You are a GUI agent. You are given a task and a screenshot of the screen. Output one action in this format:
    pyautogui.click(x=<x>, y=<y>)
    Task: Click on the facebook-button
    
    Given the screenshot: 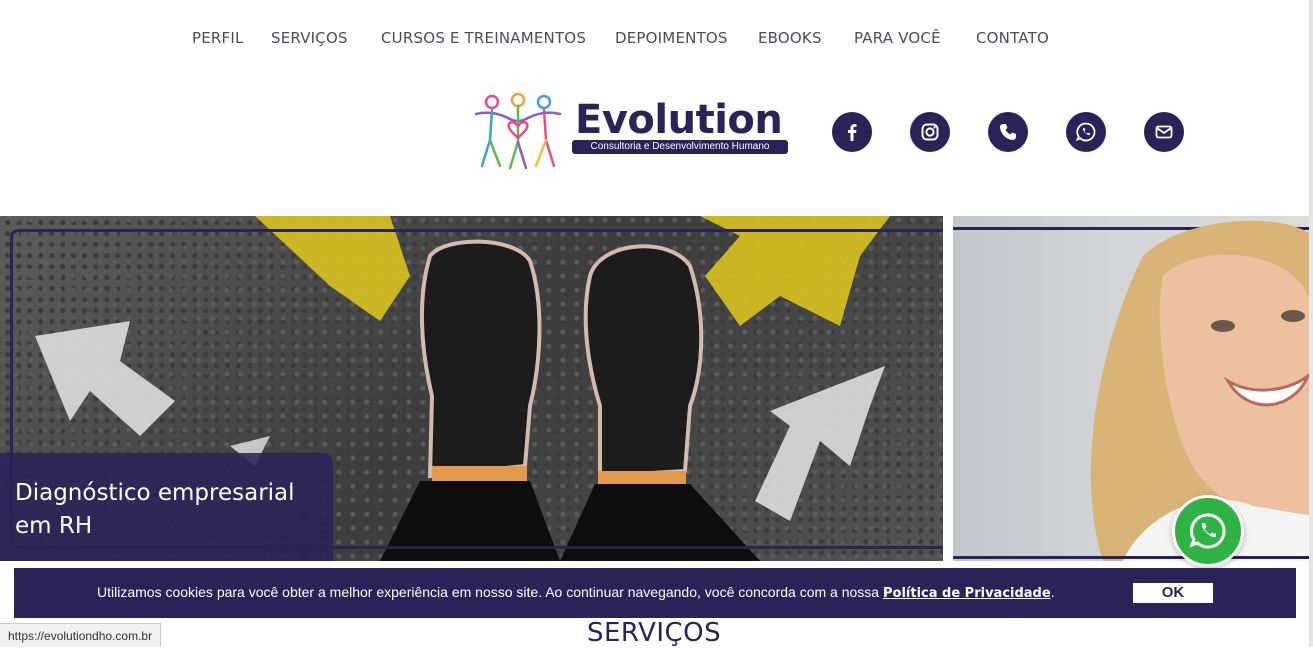 What is the action you would take?
    pyautogui.click(x=852, y=132)
    